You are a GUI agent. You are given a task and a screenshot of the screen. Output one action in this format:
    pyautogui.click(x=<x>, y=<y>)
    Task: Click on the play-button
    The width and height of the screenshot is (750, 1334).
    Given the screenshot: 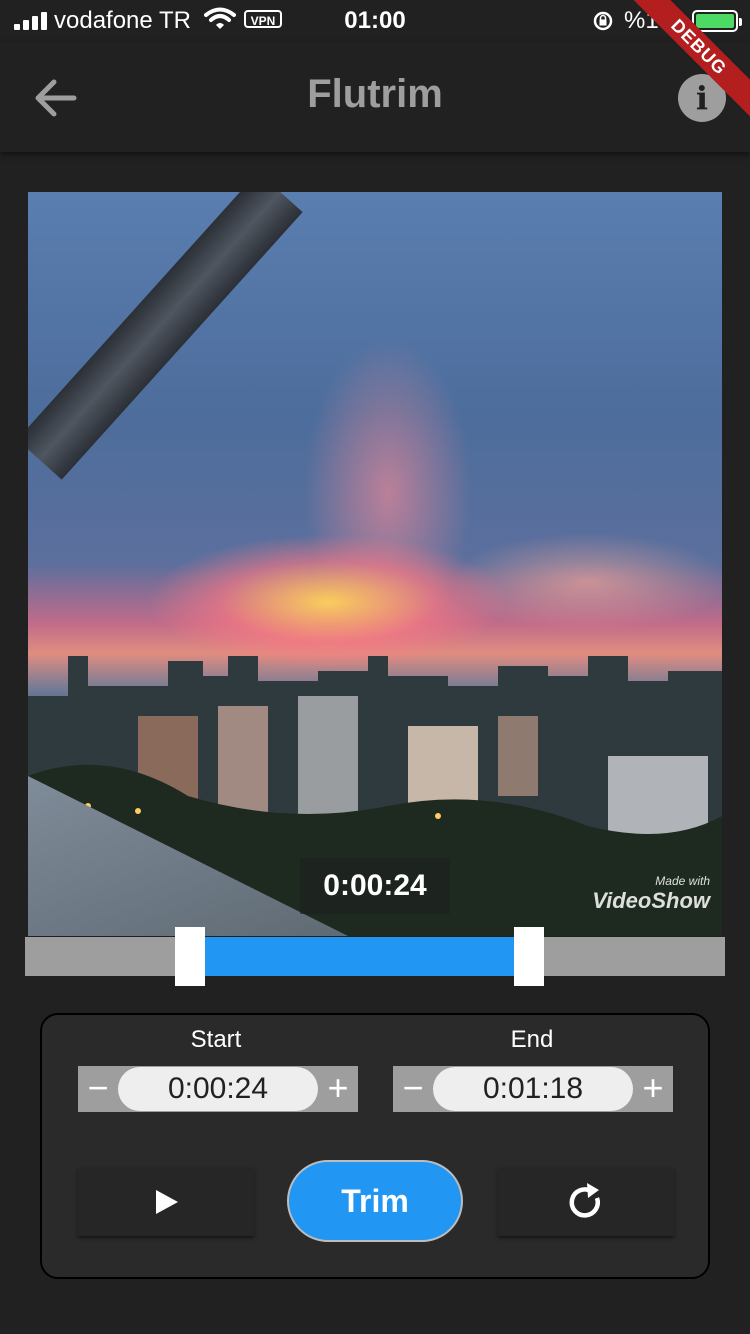 What is the action you would take?
    pyautogui.click(x=166, y=1202)
    